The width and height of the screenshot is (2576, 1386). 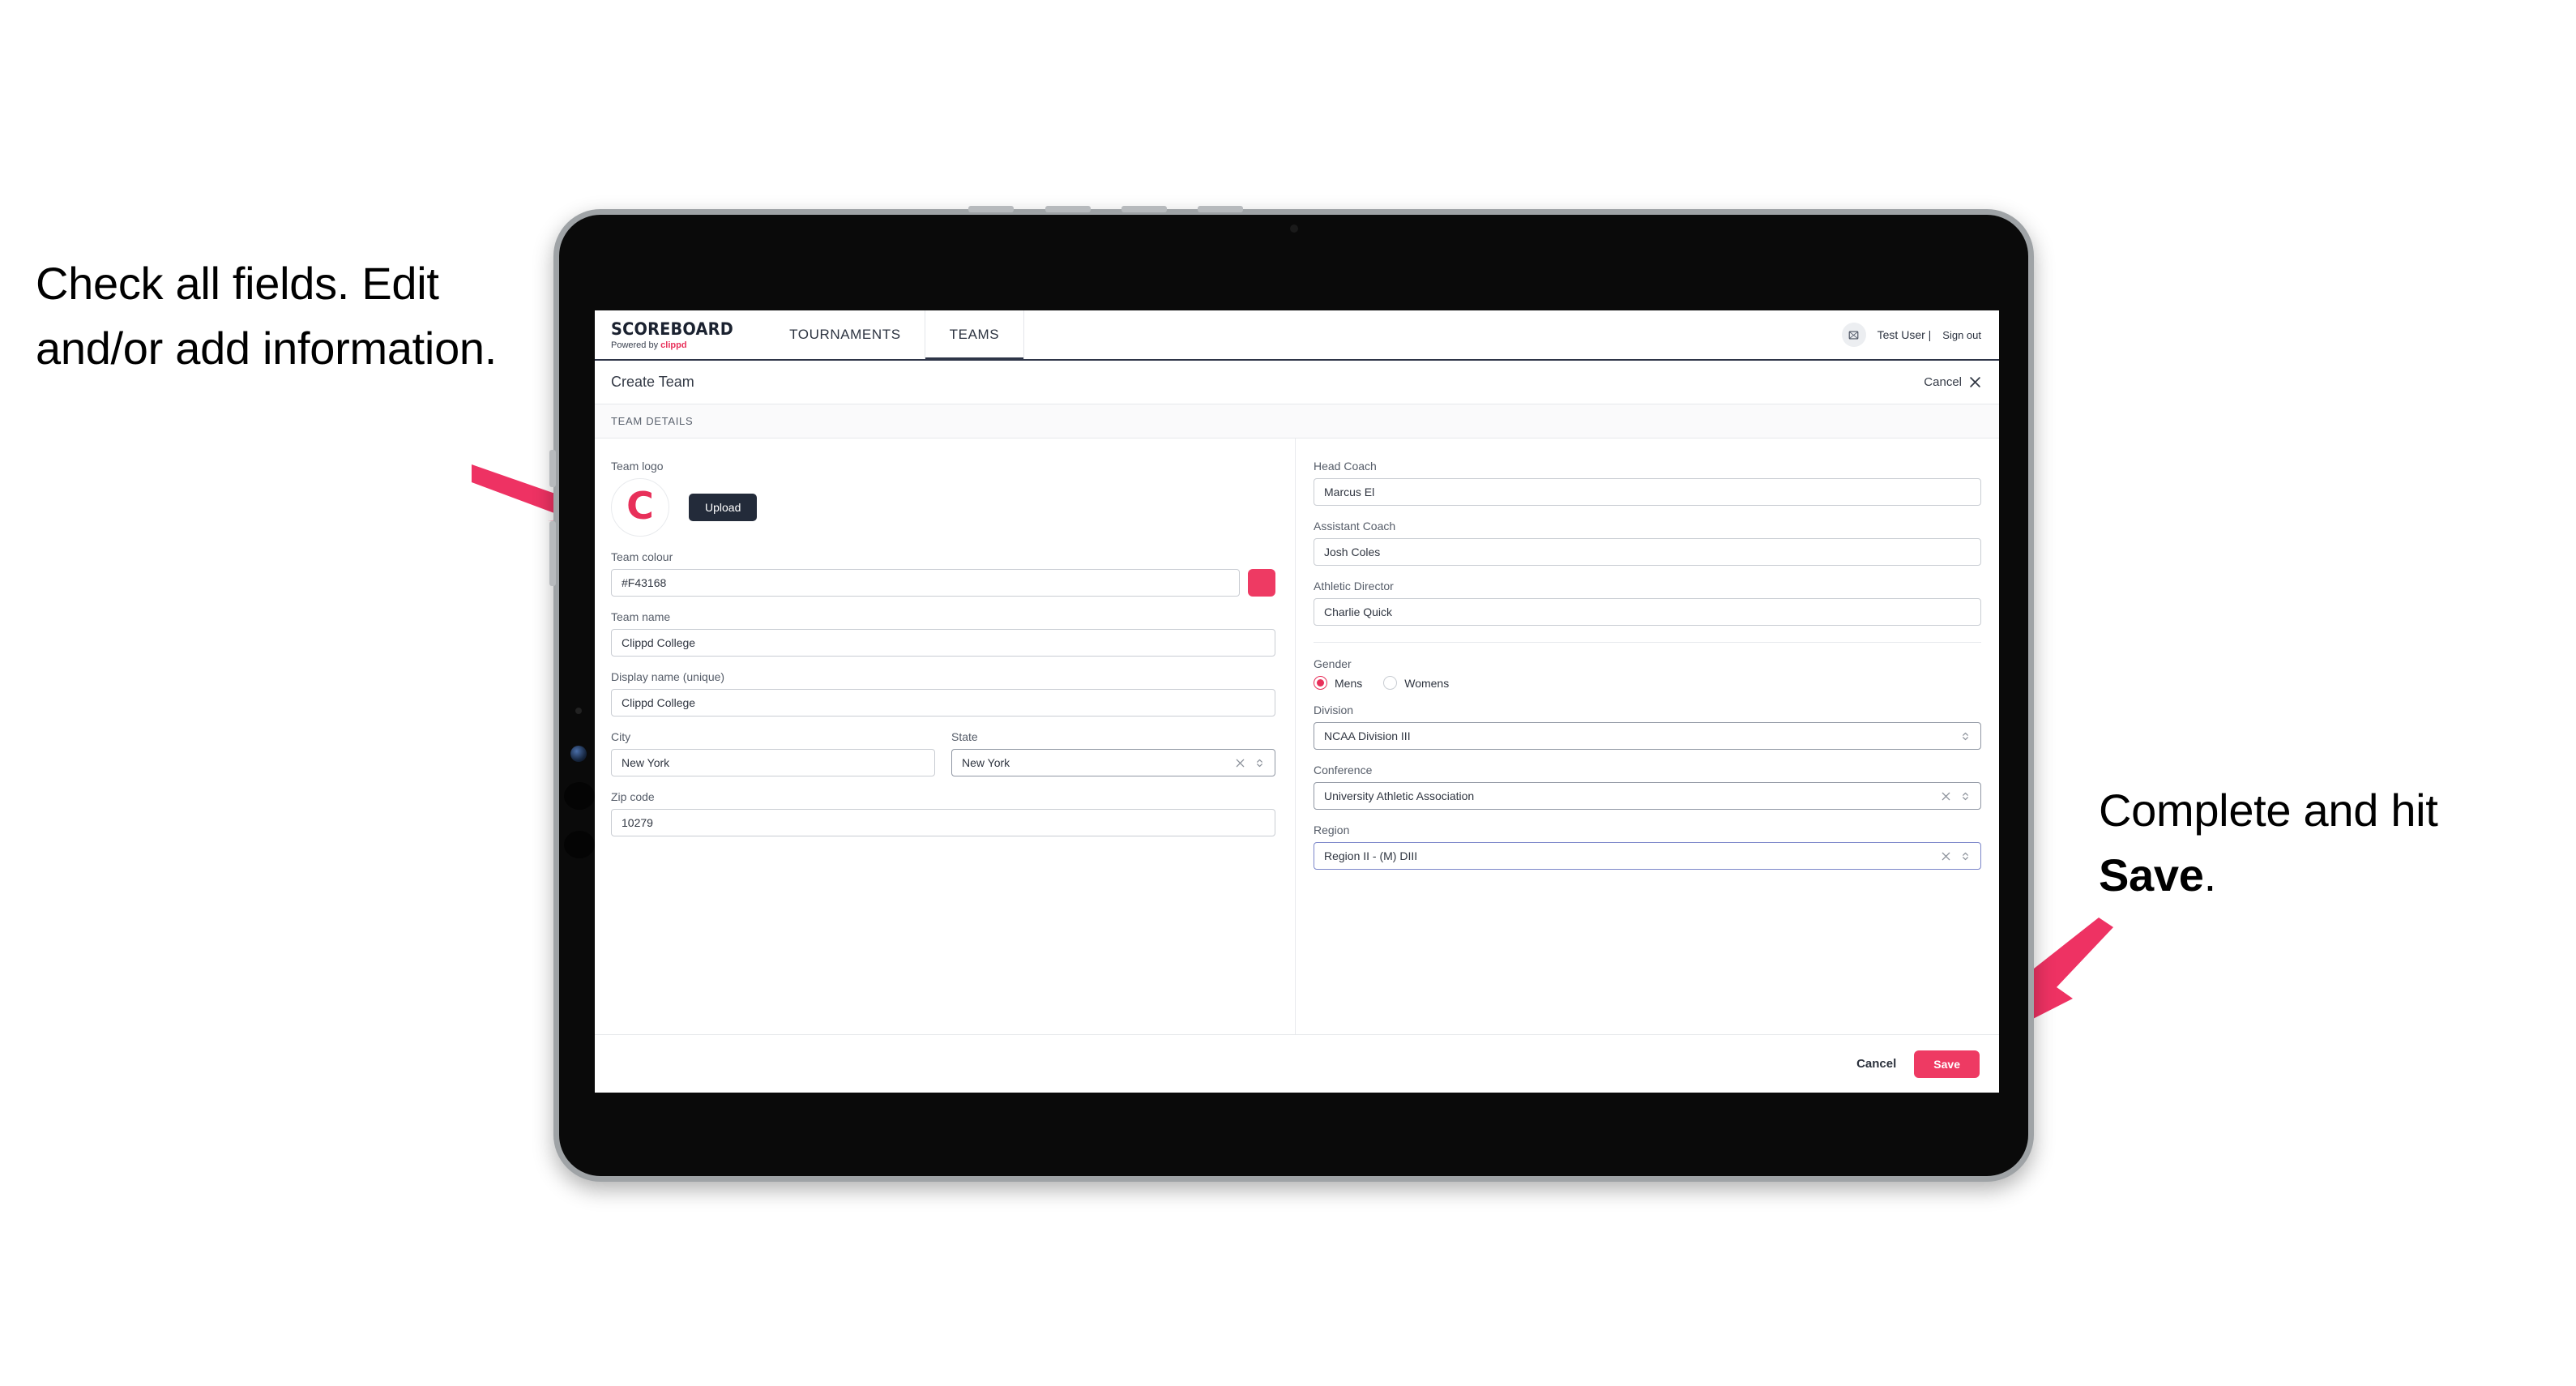 I want to click on device-camera-lens, so click(x=578, y=754).